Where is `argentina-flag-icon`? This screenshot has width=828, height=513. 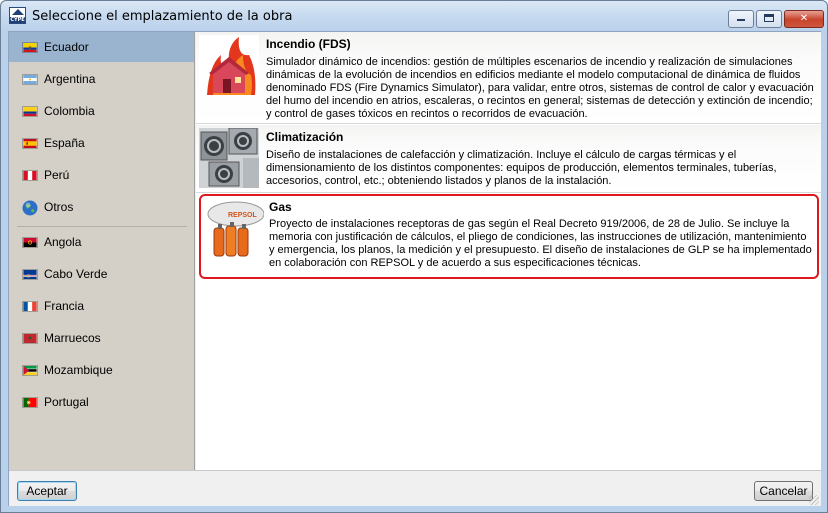
argentina-flag-icon is located at coordinates (30, 79).